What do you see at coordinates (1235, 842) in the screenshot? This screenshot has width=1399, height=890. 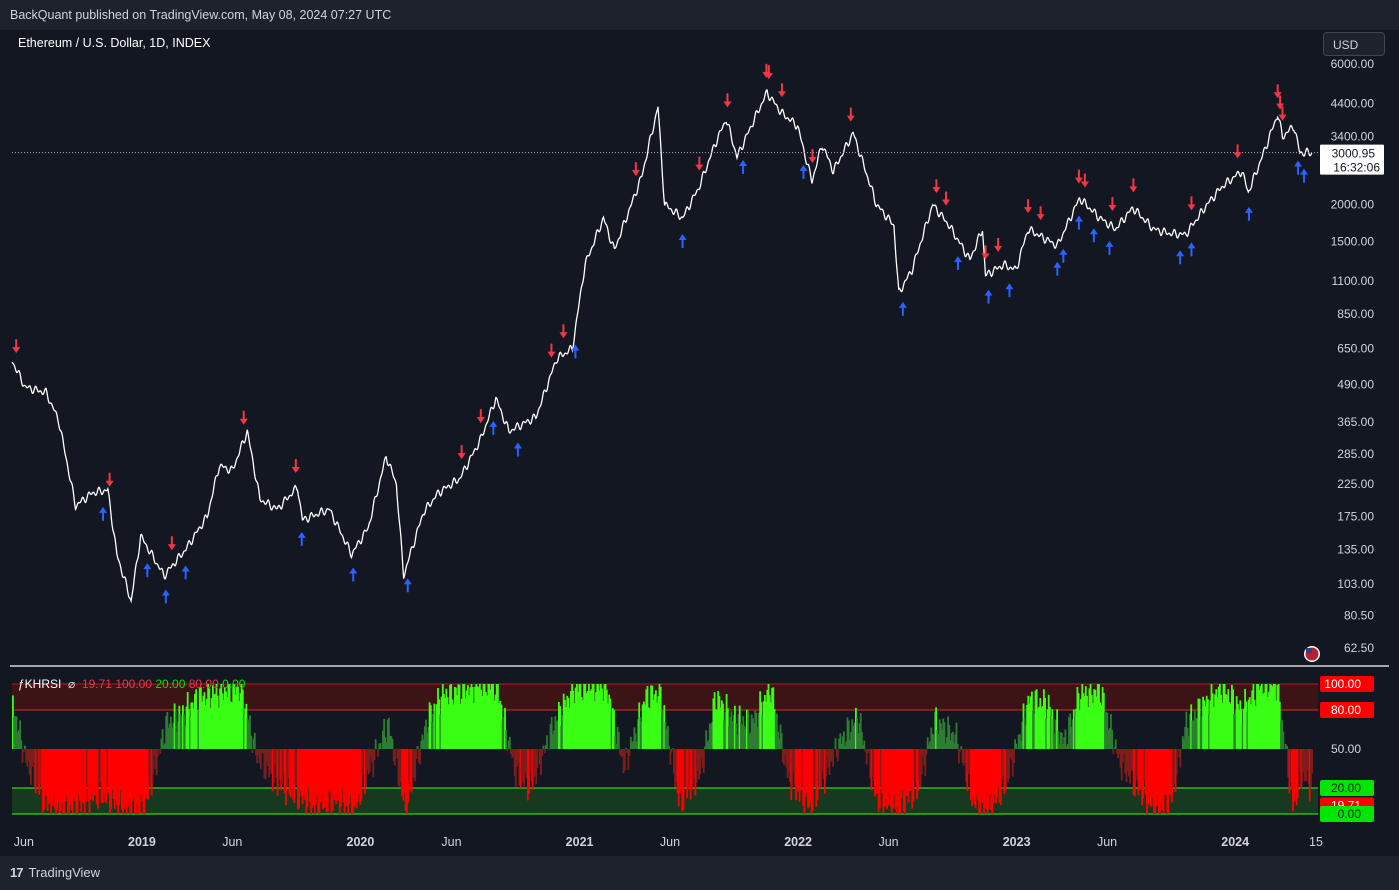 I see `time-tick-label: 2024` at bounding box center [1235, 842].